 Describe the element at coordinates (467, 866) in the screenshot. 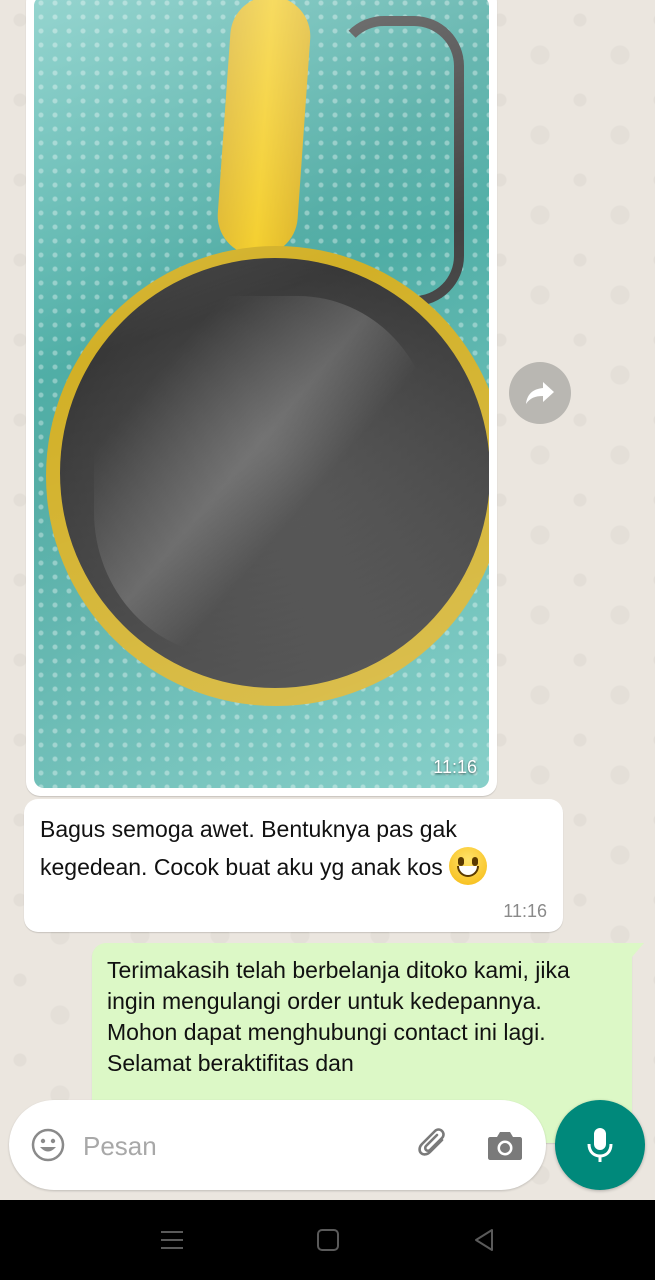

I see `grinning-face-emoji` at that location.